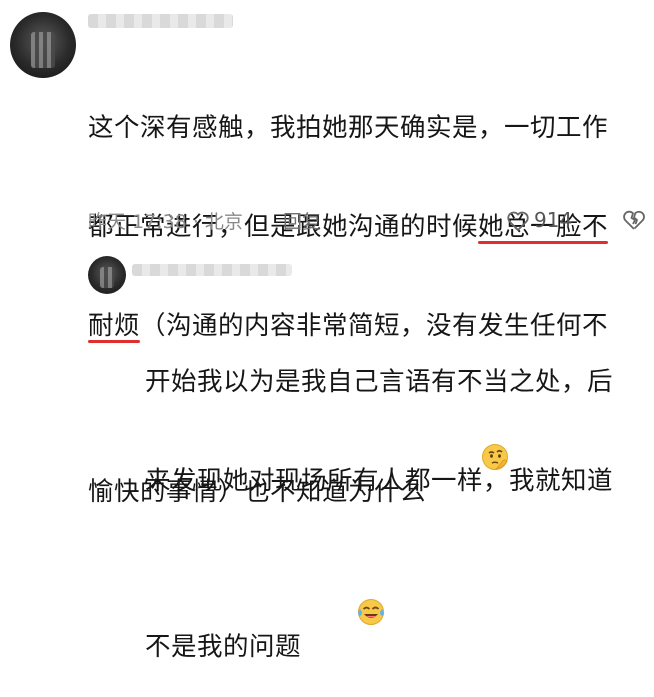 Image resolution: width=654 pixels, height=697 pixels. Describe the element at coordinates (160, 21) in the screenshot. I see `comment-username` at that location.